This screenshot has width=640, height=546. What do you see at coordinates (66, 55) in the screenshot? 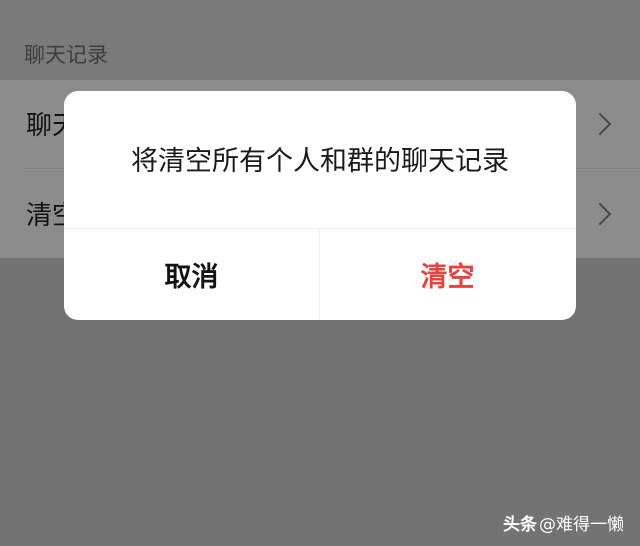
I see `section-header-title: 聊天记录` at bounding box center [66, 55].